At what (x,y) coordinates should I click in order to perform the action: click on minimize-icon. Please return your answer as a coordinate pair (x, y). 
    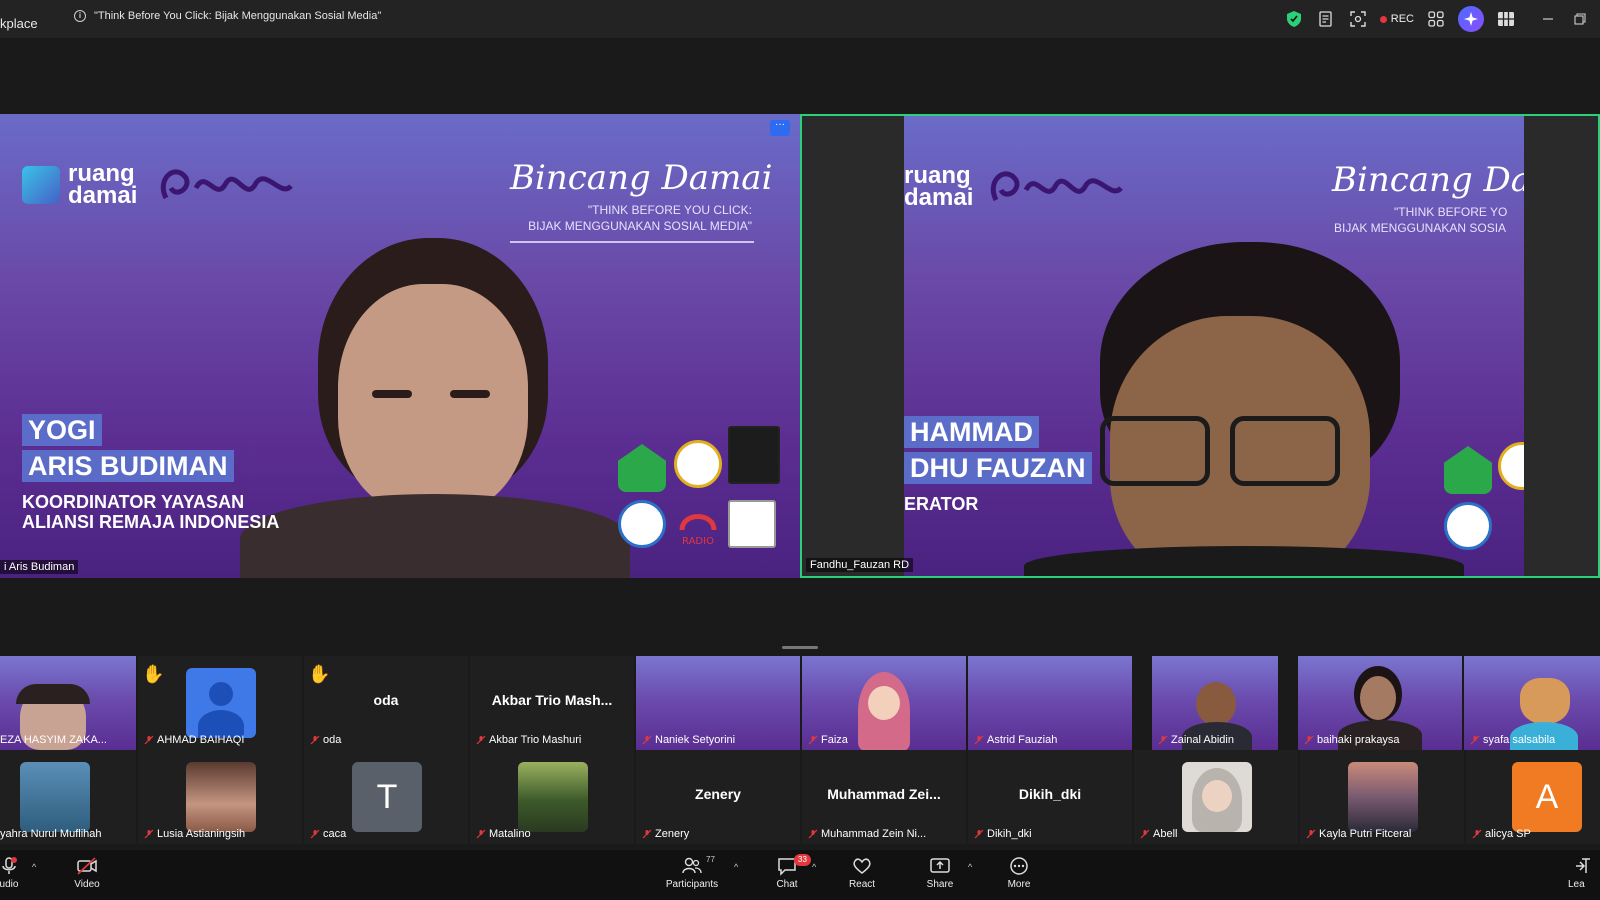
    Looking at the image, I should click on (1548, 19).